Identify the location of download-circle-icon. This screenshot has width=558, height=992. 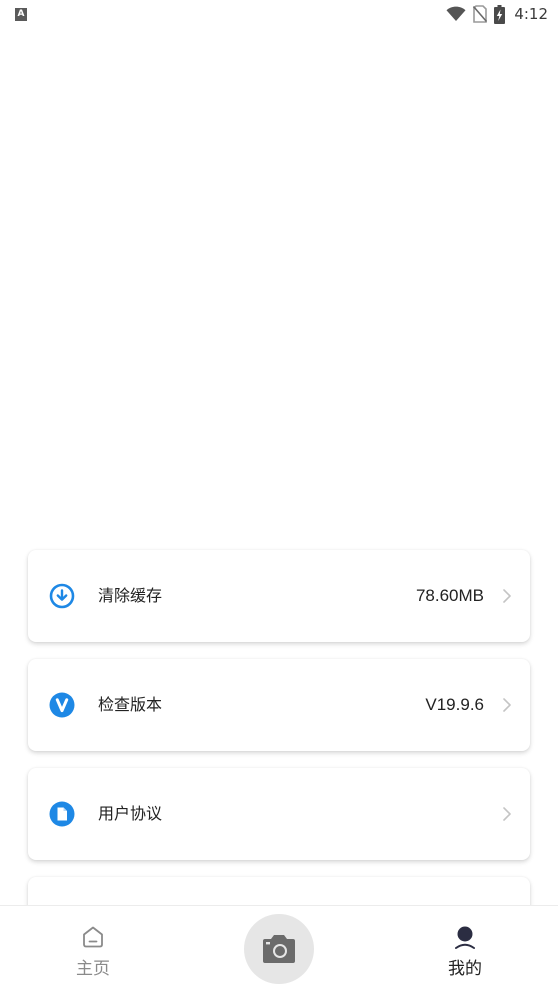
(62, 596).